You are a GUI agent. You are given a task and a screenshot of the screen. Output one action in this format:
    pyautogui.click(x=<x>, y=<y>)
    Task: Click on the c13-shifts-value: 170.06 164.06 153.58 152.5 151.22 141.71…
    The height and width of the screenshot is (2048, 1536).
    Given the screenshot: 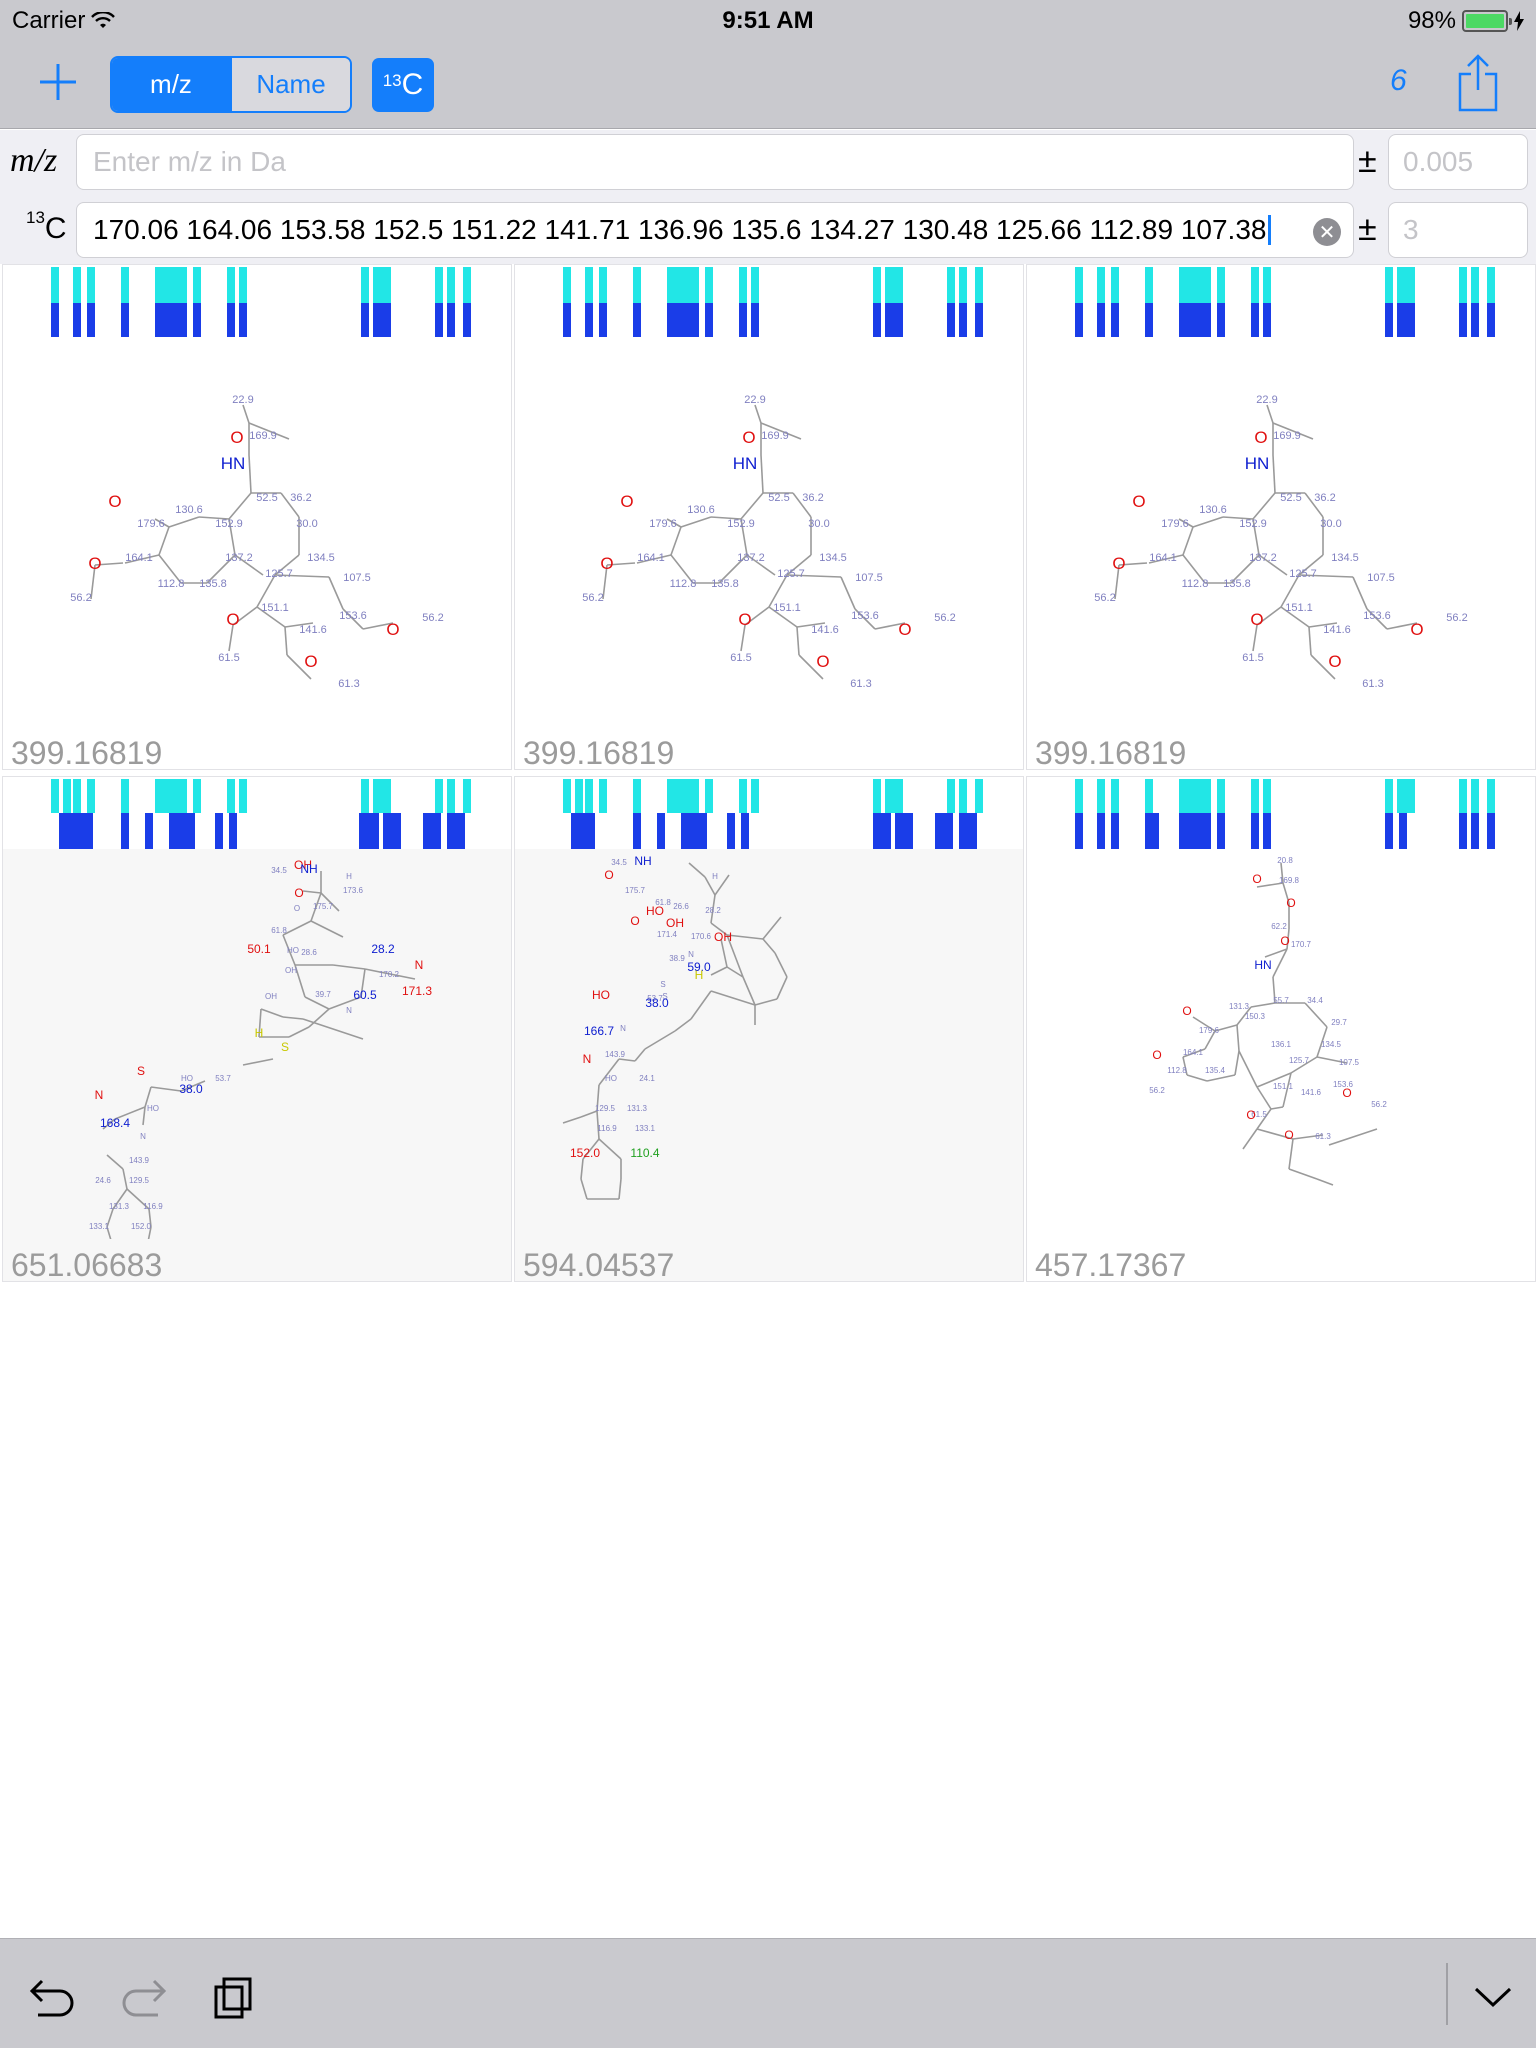 What is the action you would take?
    pyautogui.click(x=680, y=229)
    